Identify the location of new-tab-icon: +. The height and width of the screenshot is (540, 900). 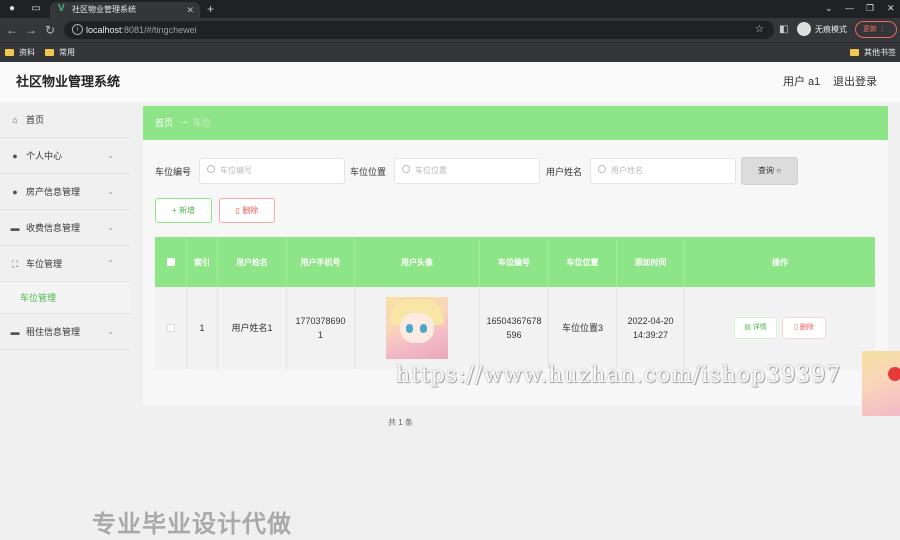
(210, 9).